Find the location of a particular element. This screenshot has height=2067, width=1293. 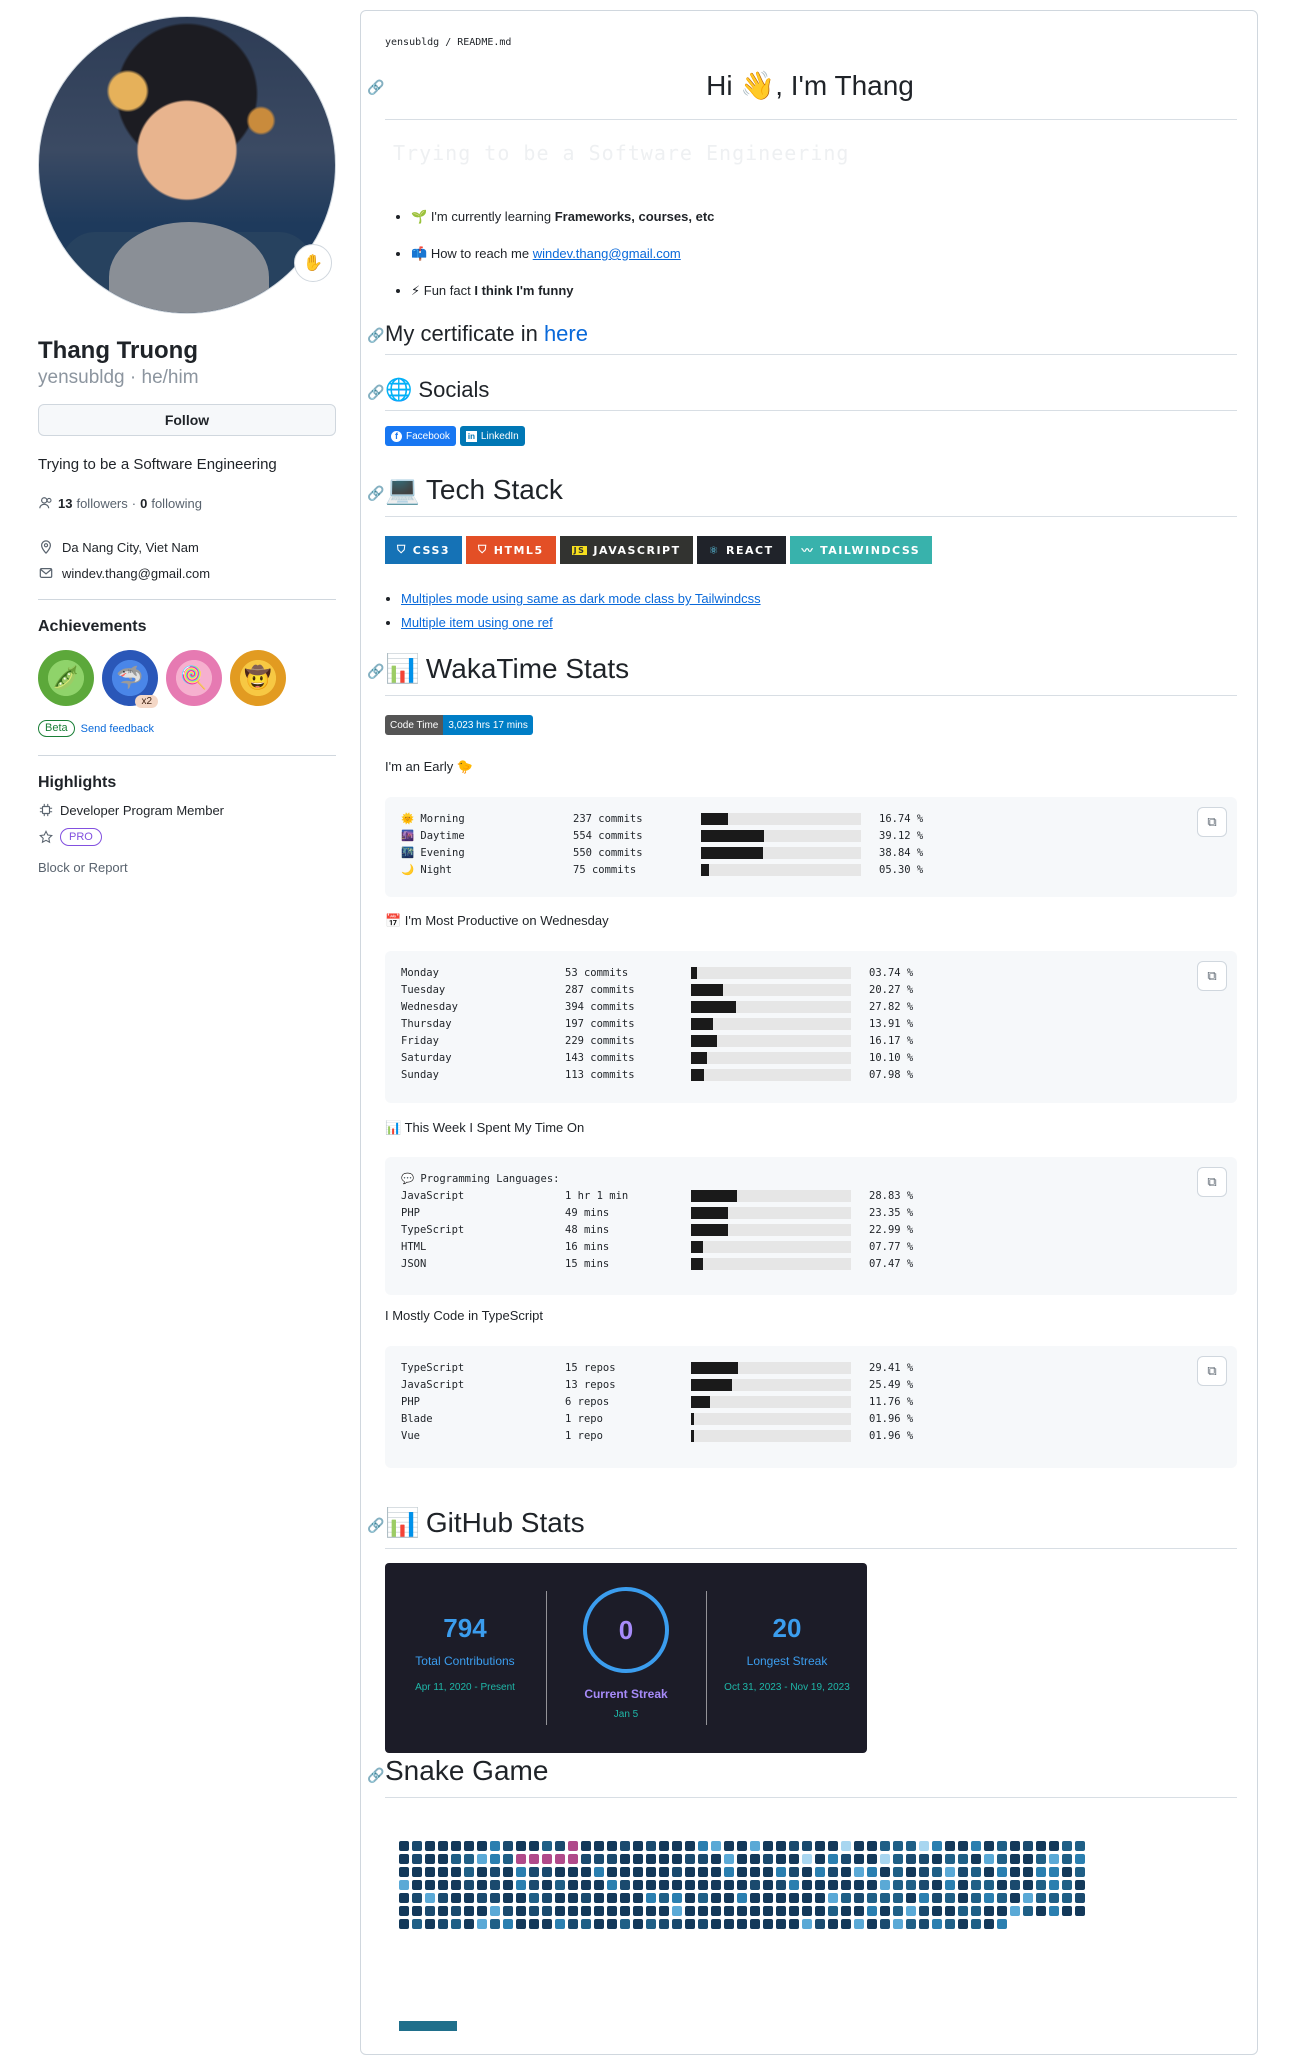

linkedin-badge: in LinkedIn is located at coordinates (492, 436).